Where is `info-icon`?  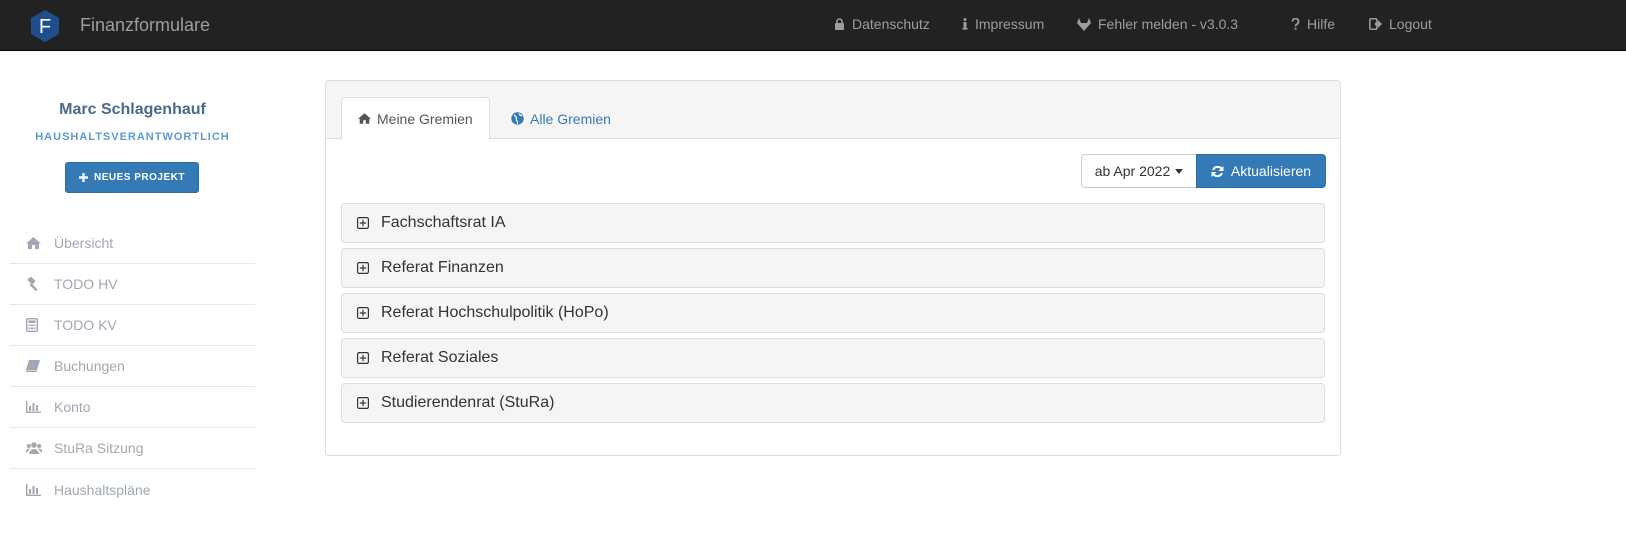 info-icon is located at coordinates (965, 24).